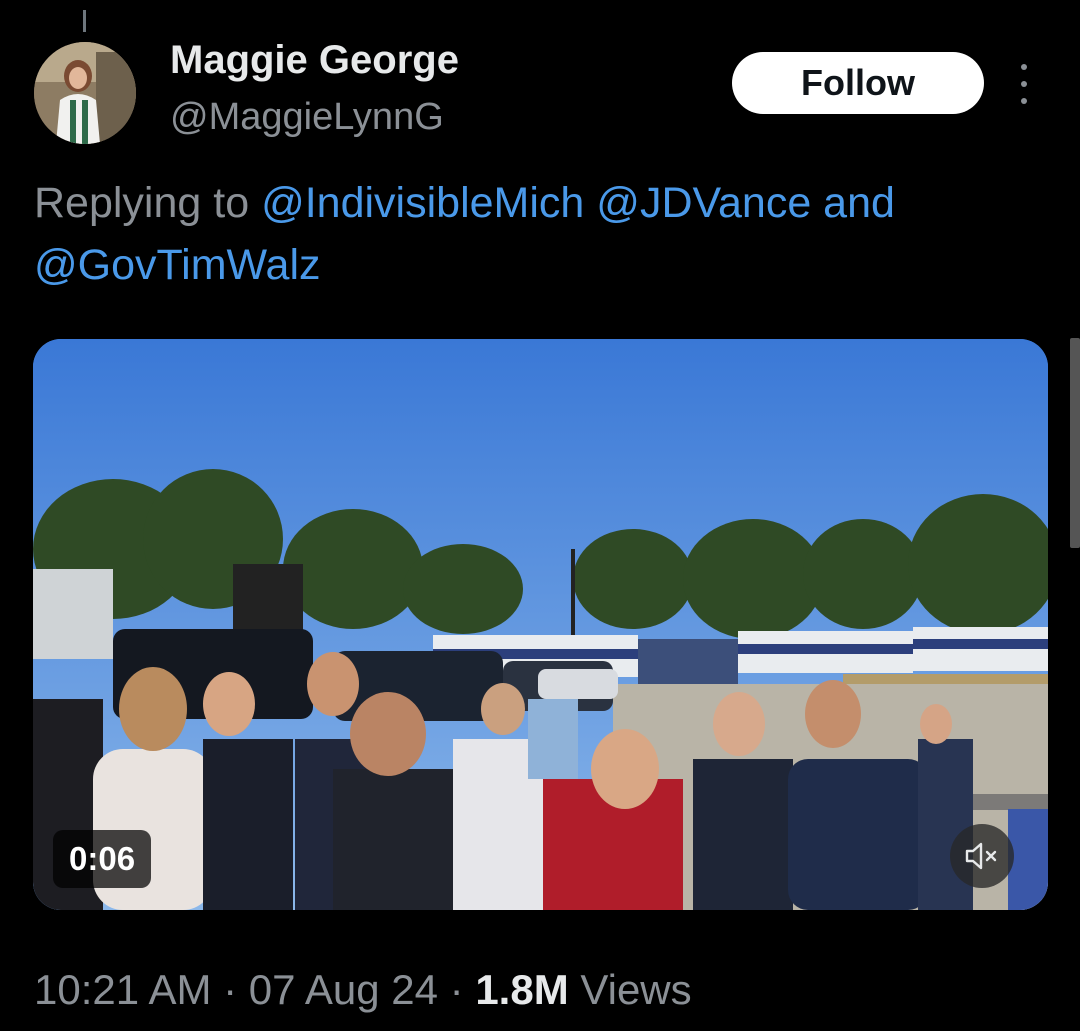 Image resolution: width=1080 pixels, height=1031 pixels. Describe the element at coordinates (522, 989) in the screenshot. I see `views-count: 1.8M` at that location.